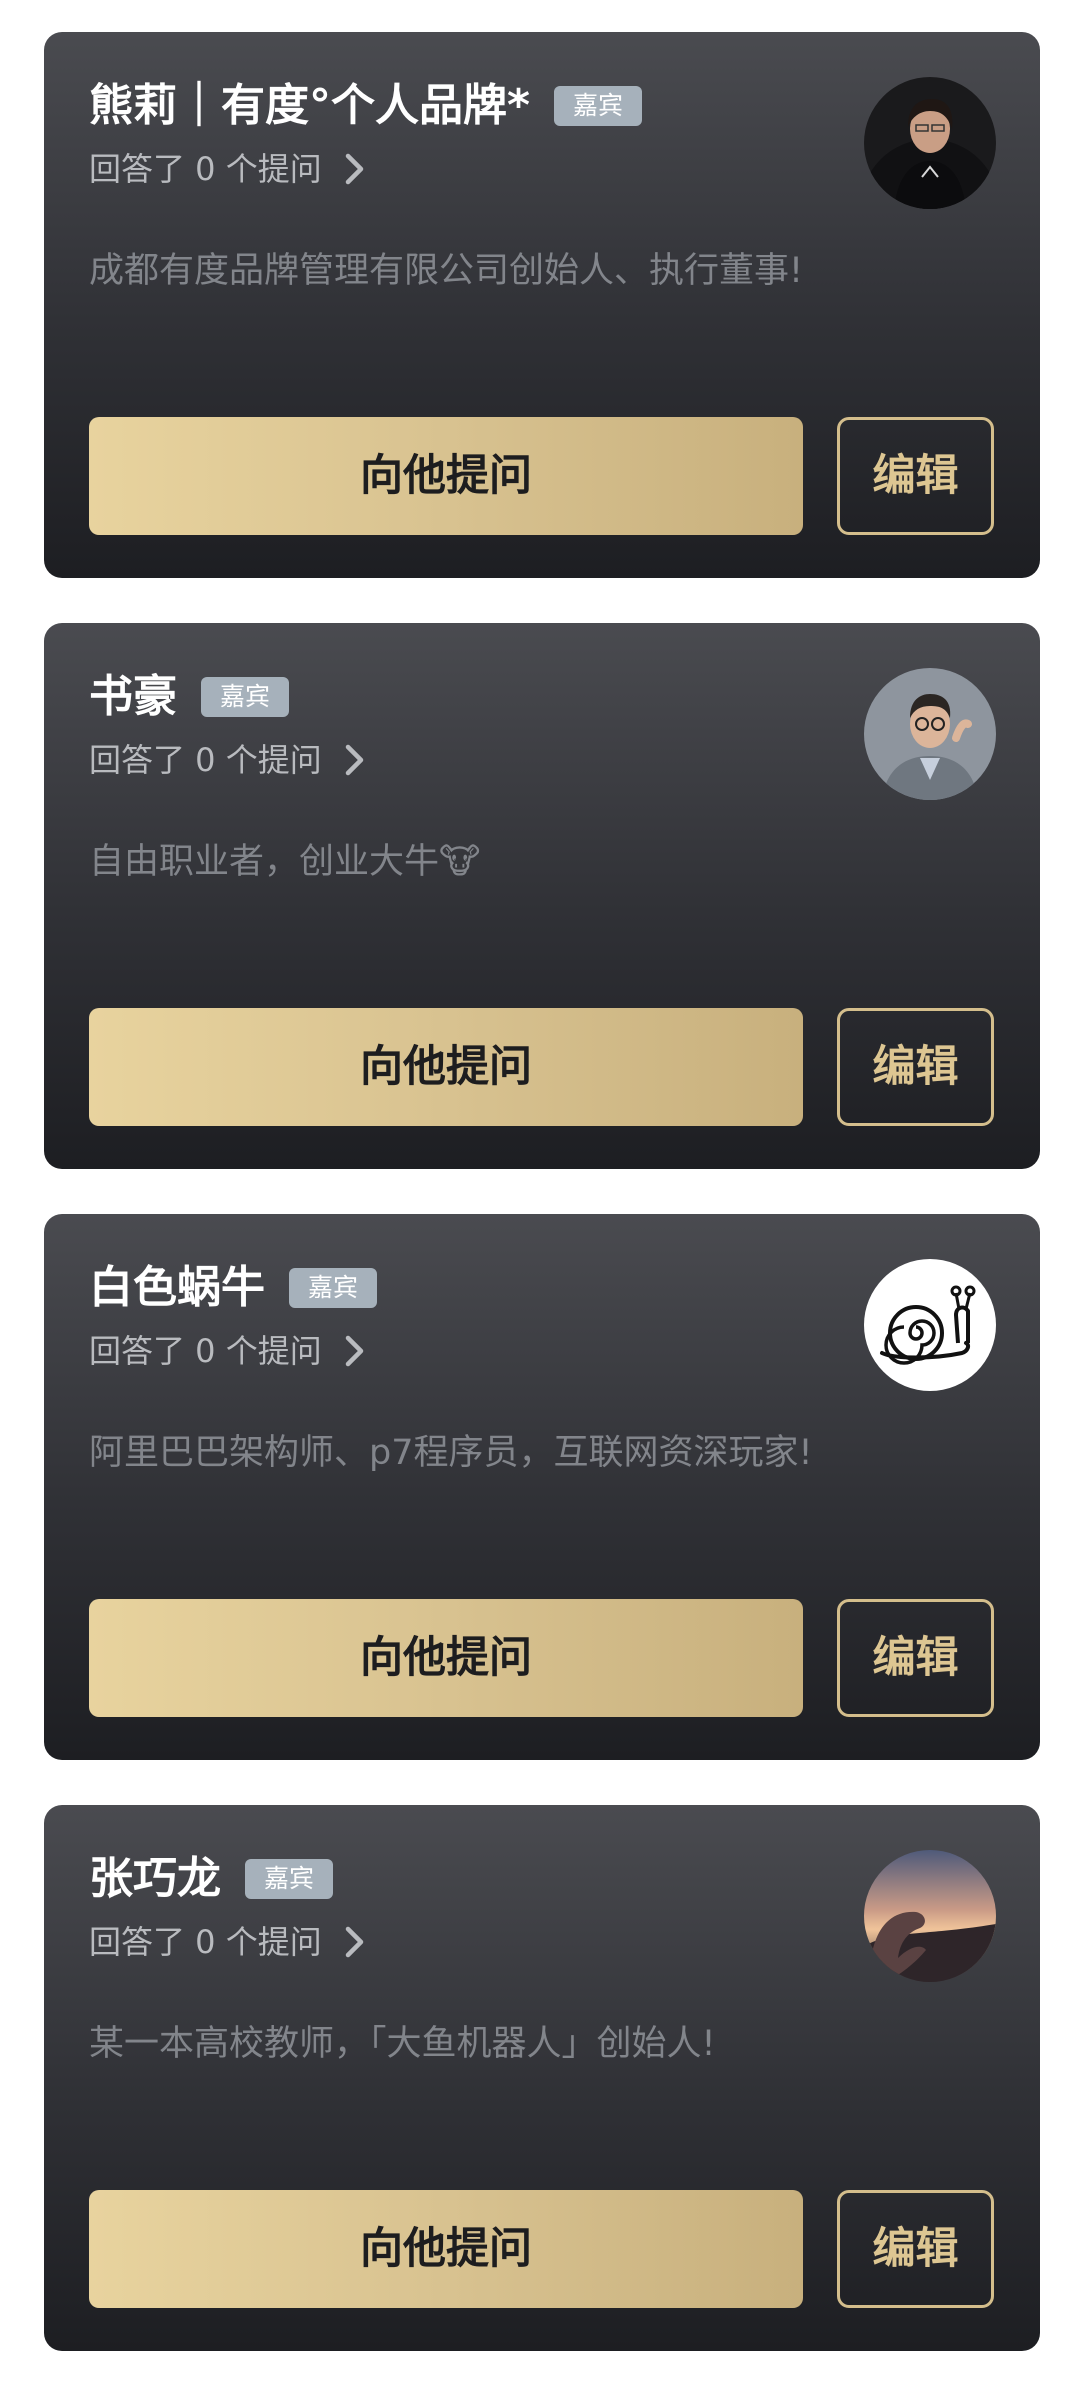  I want to click on snail-icon, so click(930, 1325).